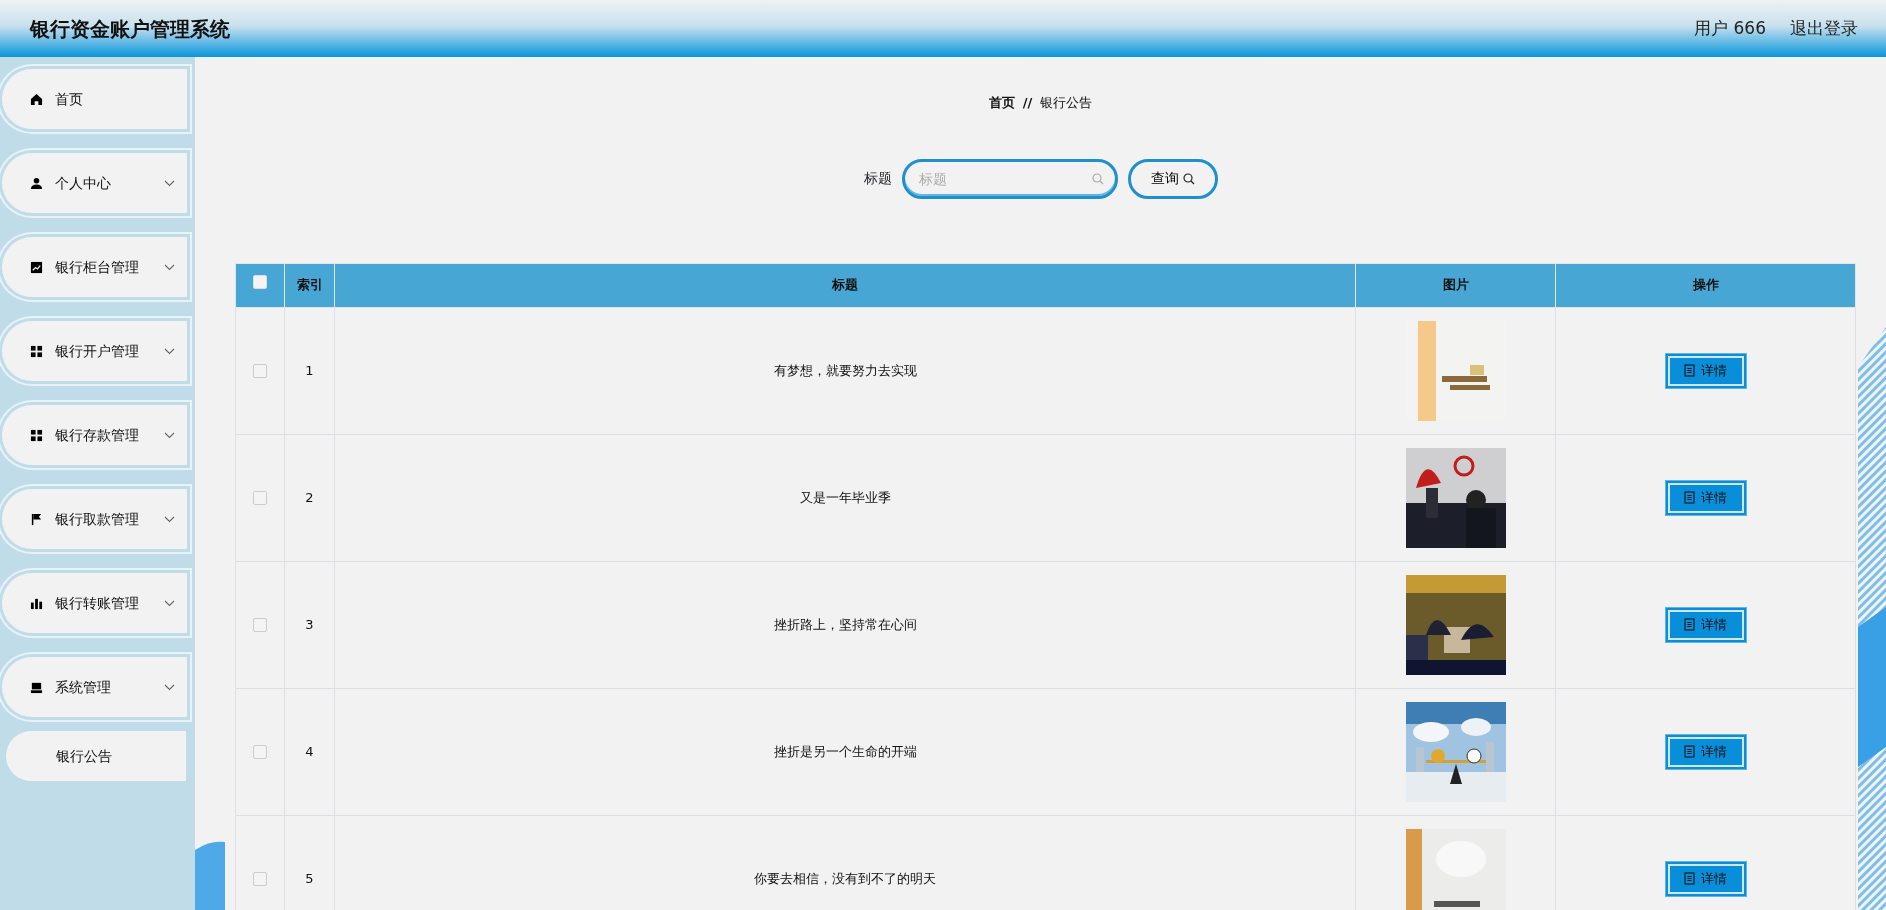 Image resolution: width=1886 pixels, height=910 pixels. What do you see at coordinates (1455, 285) in the screenshot?
I see `column-header: 图片` at bounding box center [1455, 285].